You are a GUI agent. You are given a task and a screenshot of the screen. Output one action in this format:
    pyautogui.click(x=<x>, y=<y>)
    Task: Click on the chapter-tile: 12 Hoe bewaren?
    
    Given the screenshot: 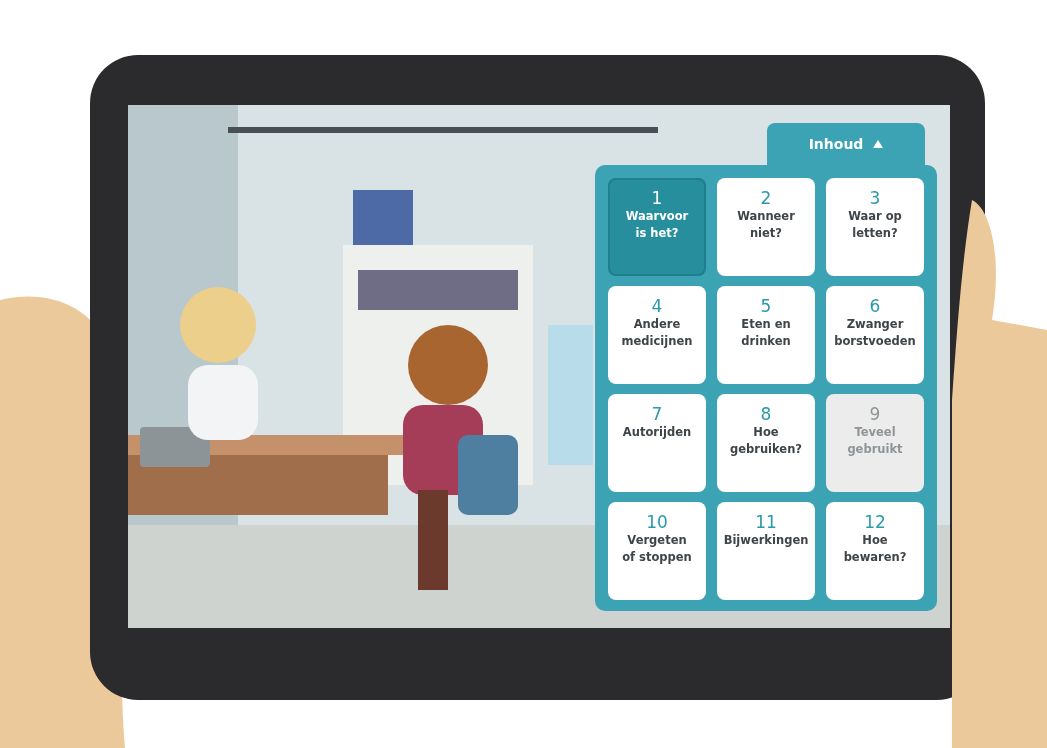 What is the action you would take?
    pyautogui.click(x=875, y=551)
    